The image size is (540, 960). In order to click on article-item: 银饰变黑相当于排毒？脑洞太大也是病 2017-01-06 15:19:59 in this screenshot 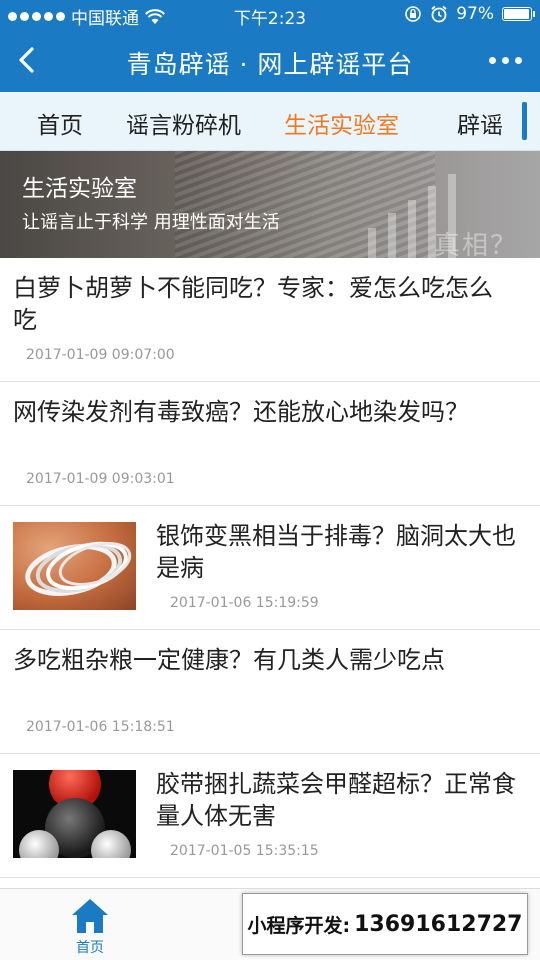, I will do `click(270, 568)`.